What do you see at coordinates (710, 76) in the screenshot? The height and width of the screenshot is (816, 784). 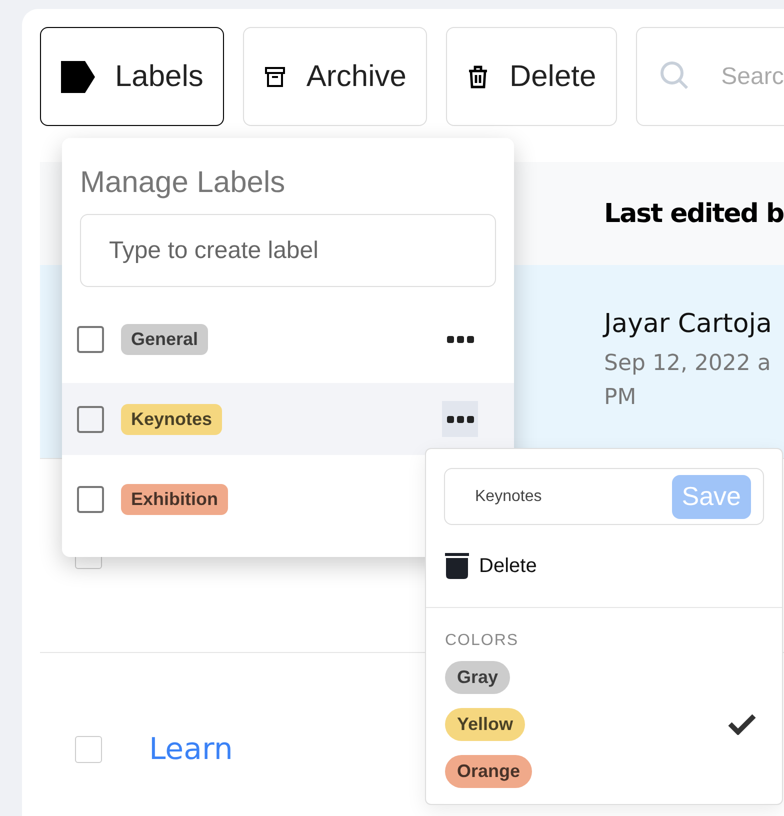 I see `search-field: Searc` at bounding box center [710, 76].